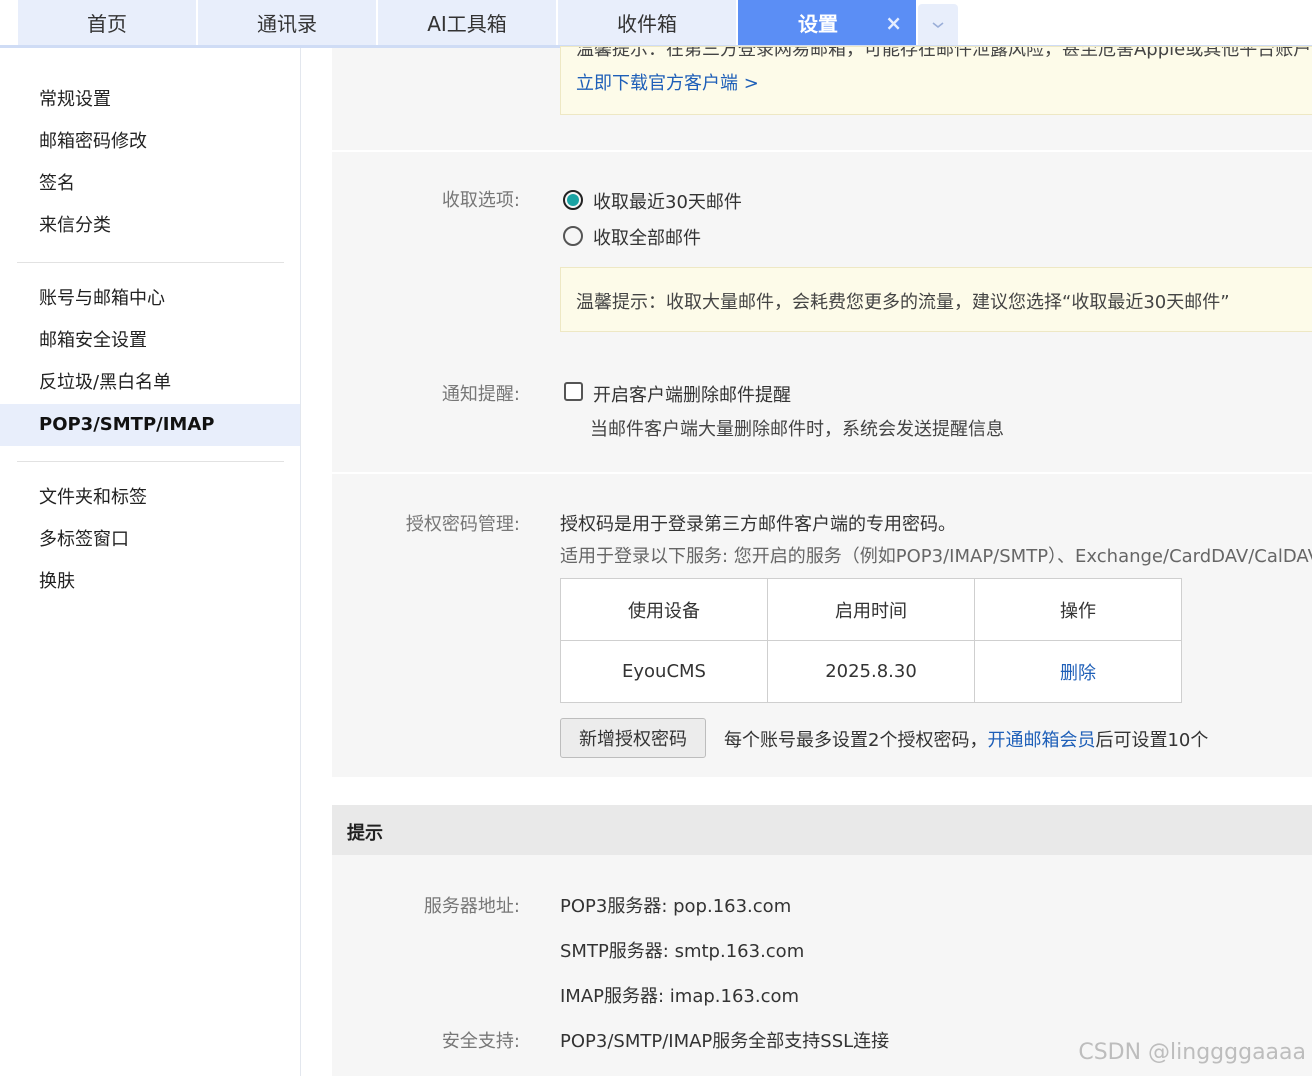 The width and height of the screenshot is (1312, 1076). What do you see at coordinates (682, 951) in the screenshot?
I see `smtp-server: SMTP服务器: smtp.163.com` at bounding box center [682, 951].